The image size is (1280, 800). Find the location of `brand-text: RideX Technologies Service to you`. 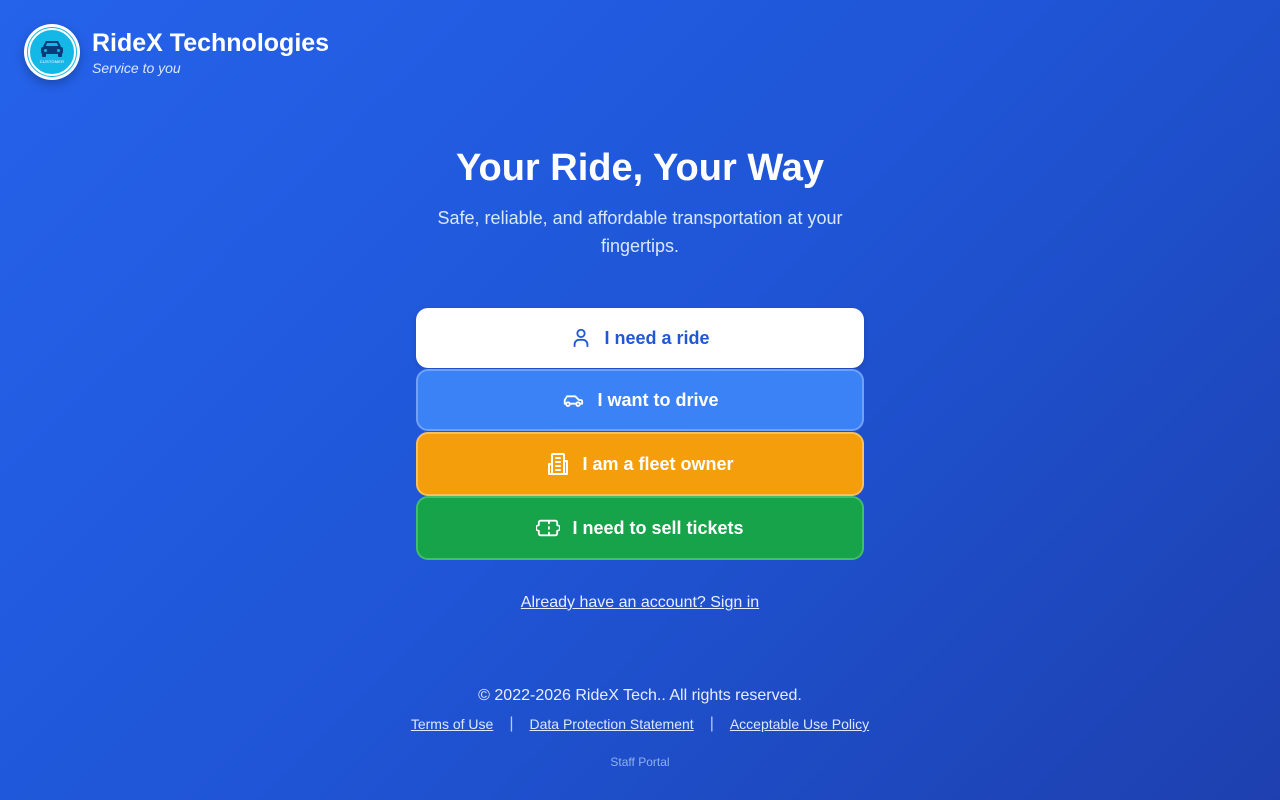

brand-text: RideX Technologies Service to you is located at coordinates (210, 52).